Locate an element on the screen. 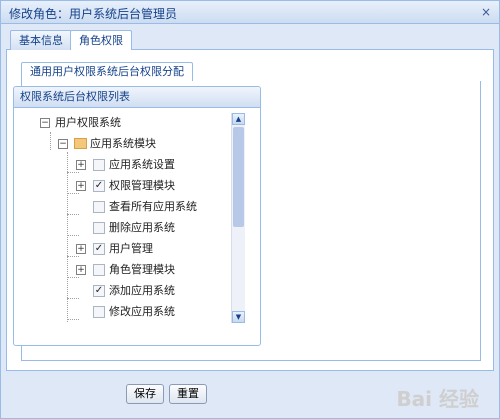  tree-item: + ✓ 权限管理模块 is located at coordinates (119, 186).